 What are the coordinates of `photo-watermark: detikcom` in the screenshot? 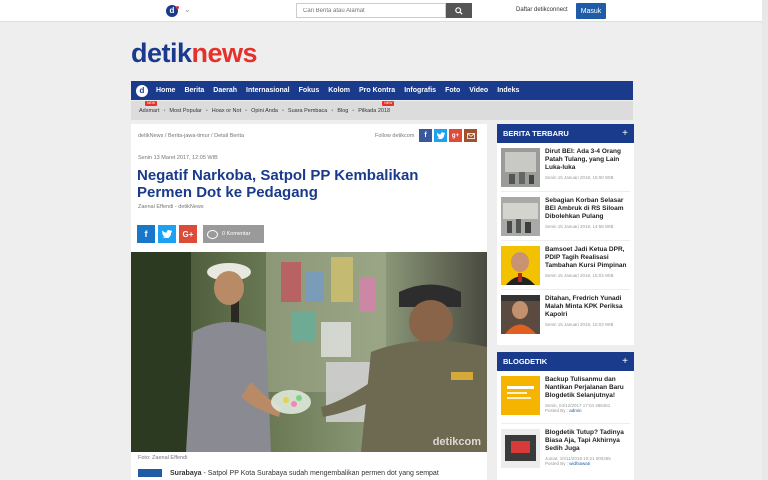 It's located at (456, 442).